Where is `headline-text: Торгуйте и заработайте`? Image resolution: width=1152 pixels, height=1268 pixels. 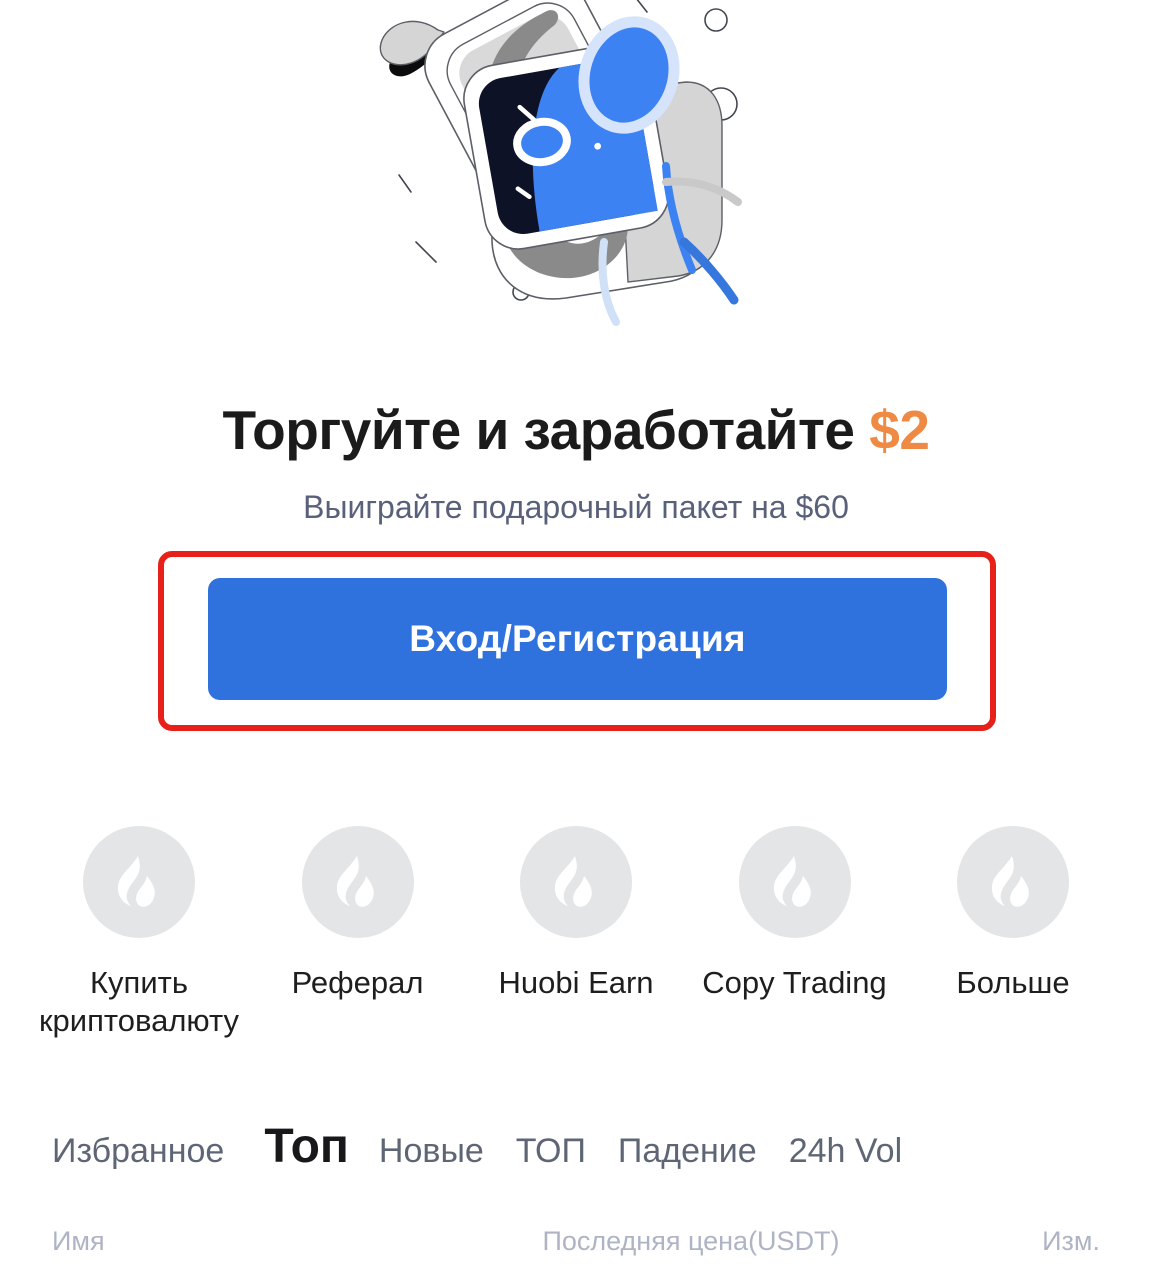 headline-text: Торгуйте и заработайте is located at coordinates (546, 430).